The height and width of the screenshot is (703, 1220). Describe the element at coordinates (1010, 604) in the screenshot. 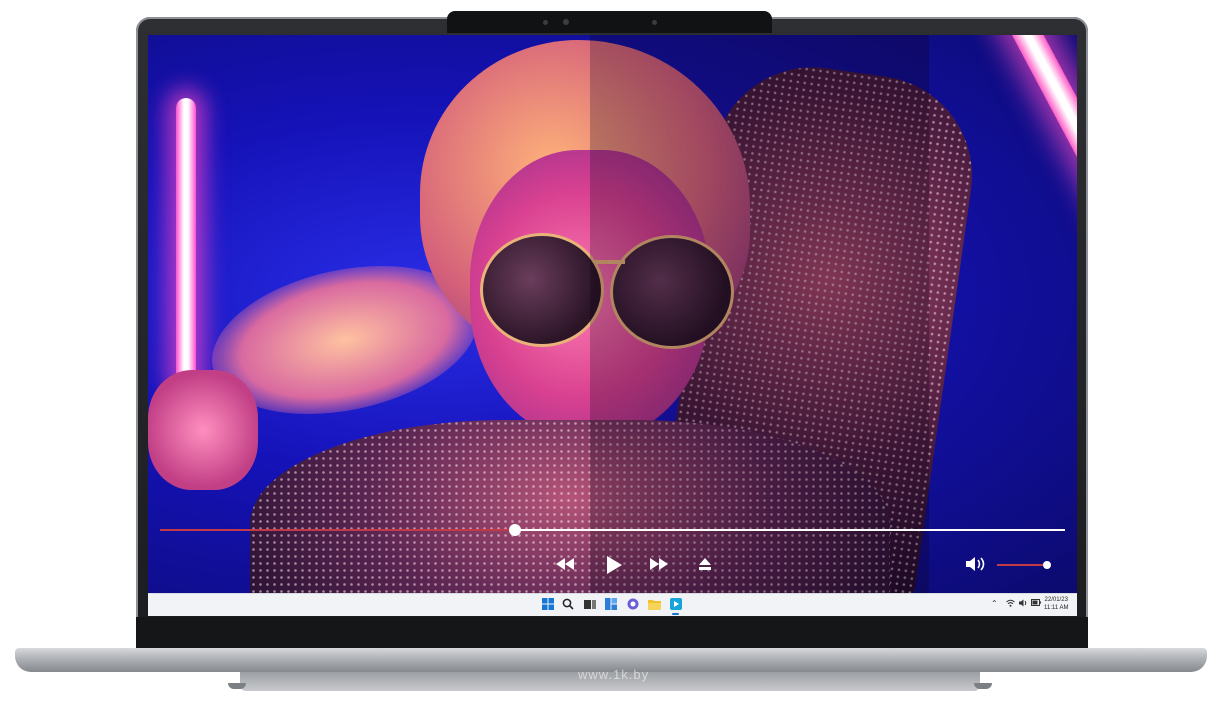

I see `wifi-icon` at that location.